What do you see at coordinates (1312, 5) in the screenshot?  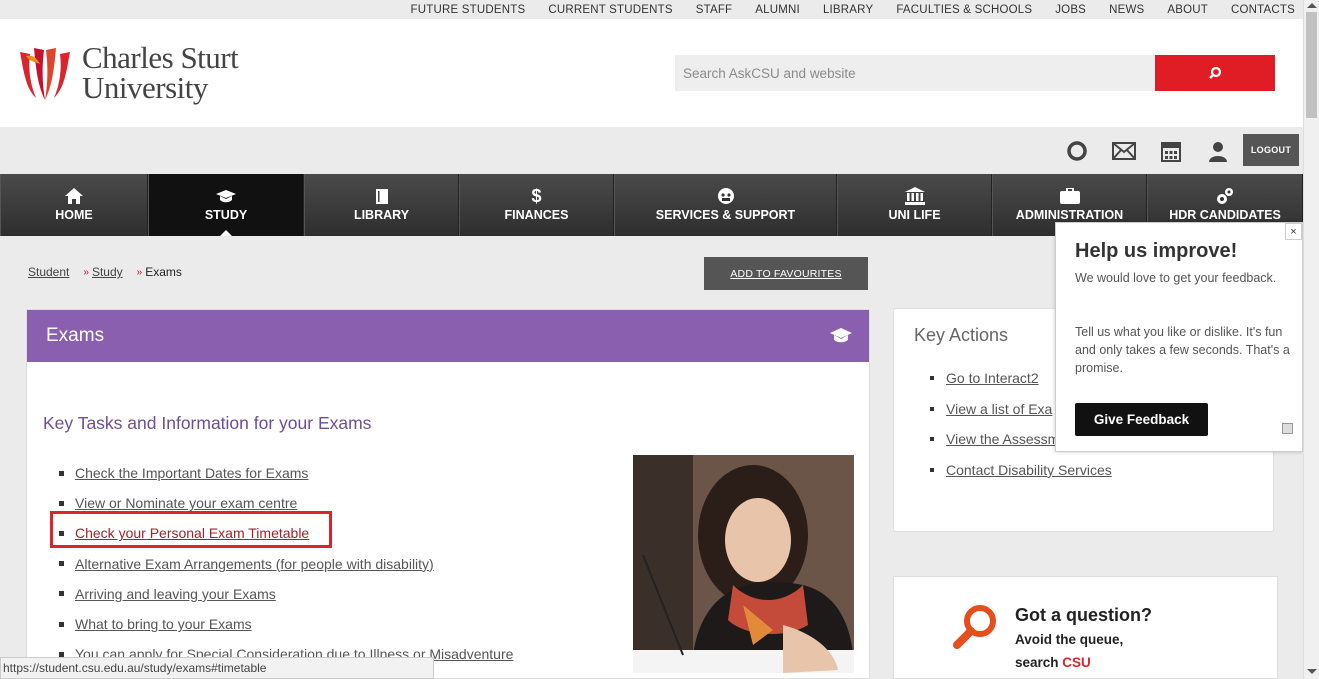 I see `scroll-up-icon` at bounding box center [1312, 5].